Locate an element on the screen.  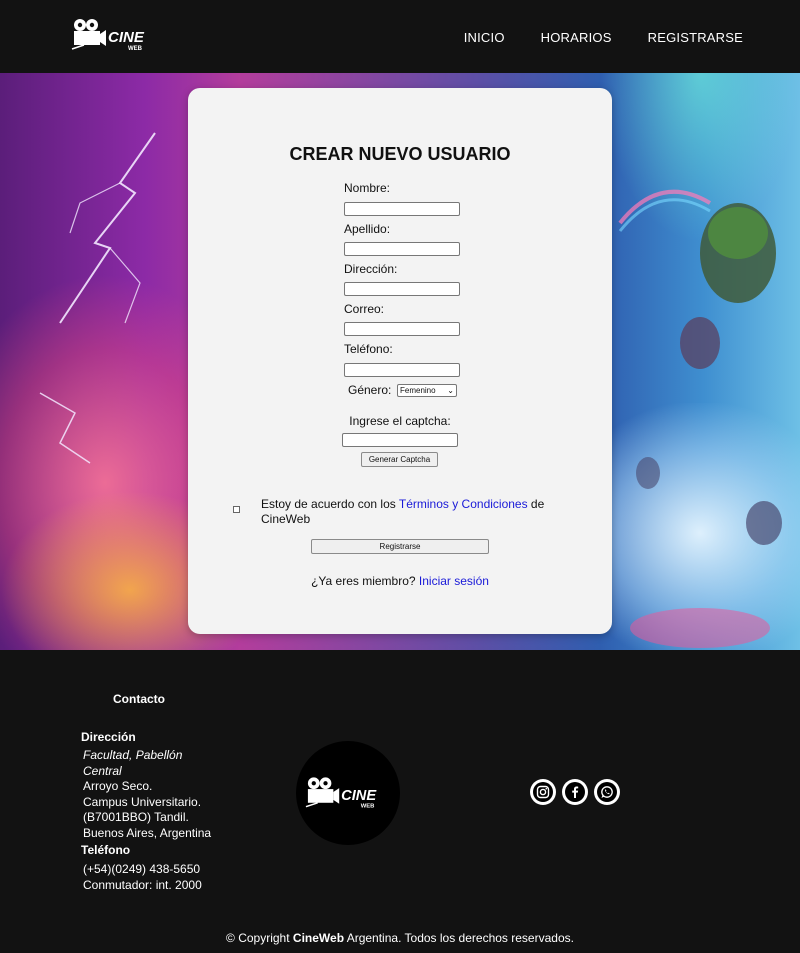
address-line: (B7001BBO) Tandil. is located at coordinates (136, 817).